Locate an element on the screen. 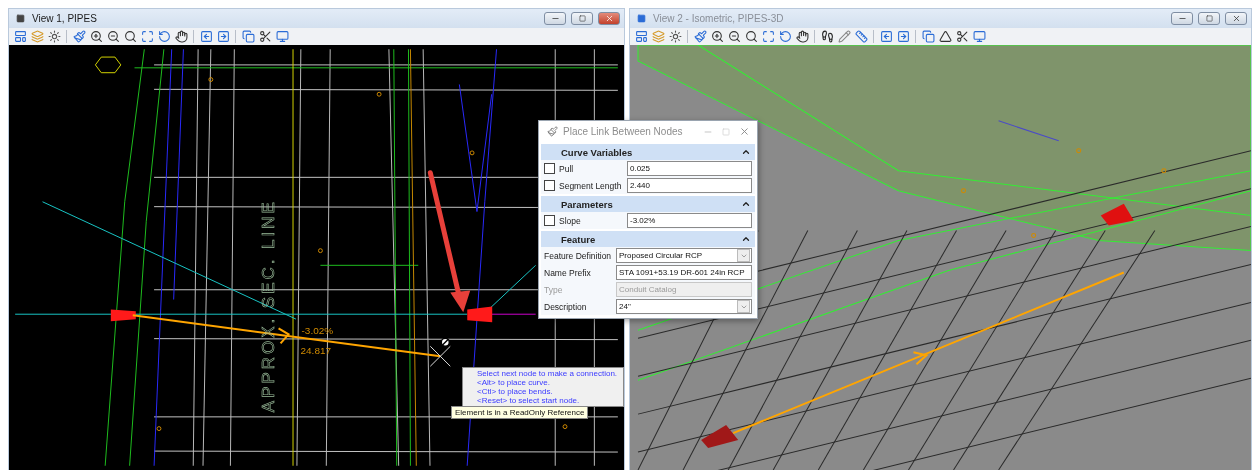 This screenshot has width=1252, height=470. prohibited-cursor-icon is located at coordinates (445, 342).